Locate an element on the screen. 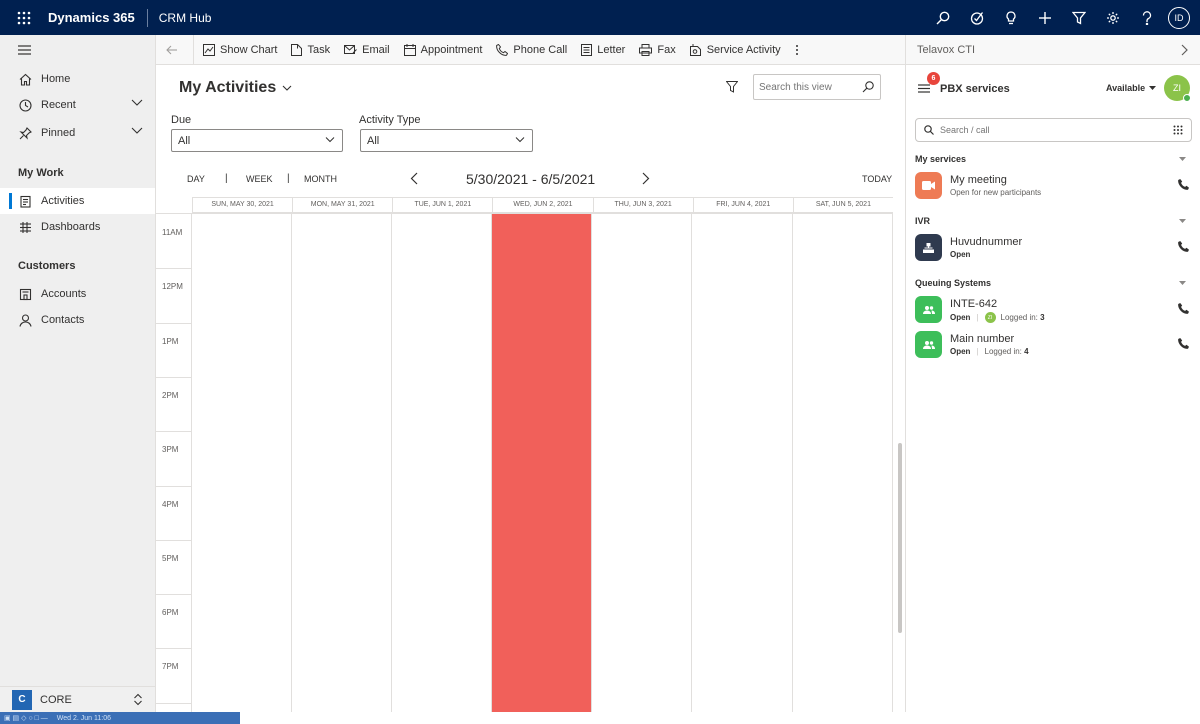 The width and height of the screenshot is (1200, 724). calendar-date-range: 5/30/2021 - 6/5/2021 is located at coordinates (531, 179).